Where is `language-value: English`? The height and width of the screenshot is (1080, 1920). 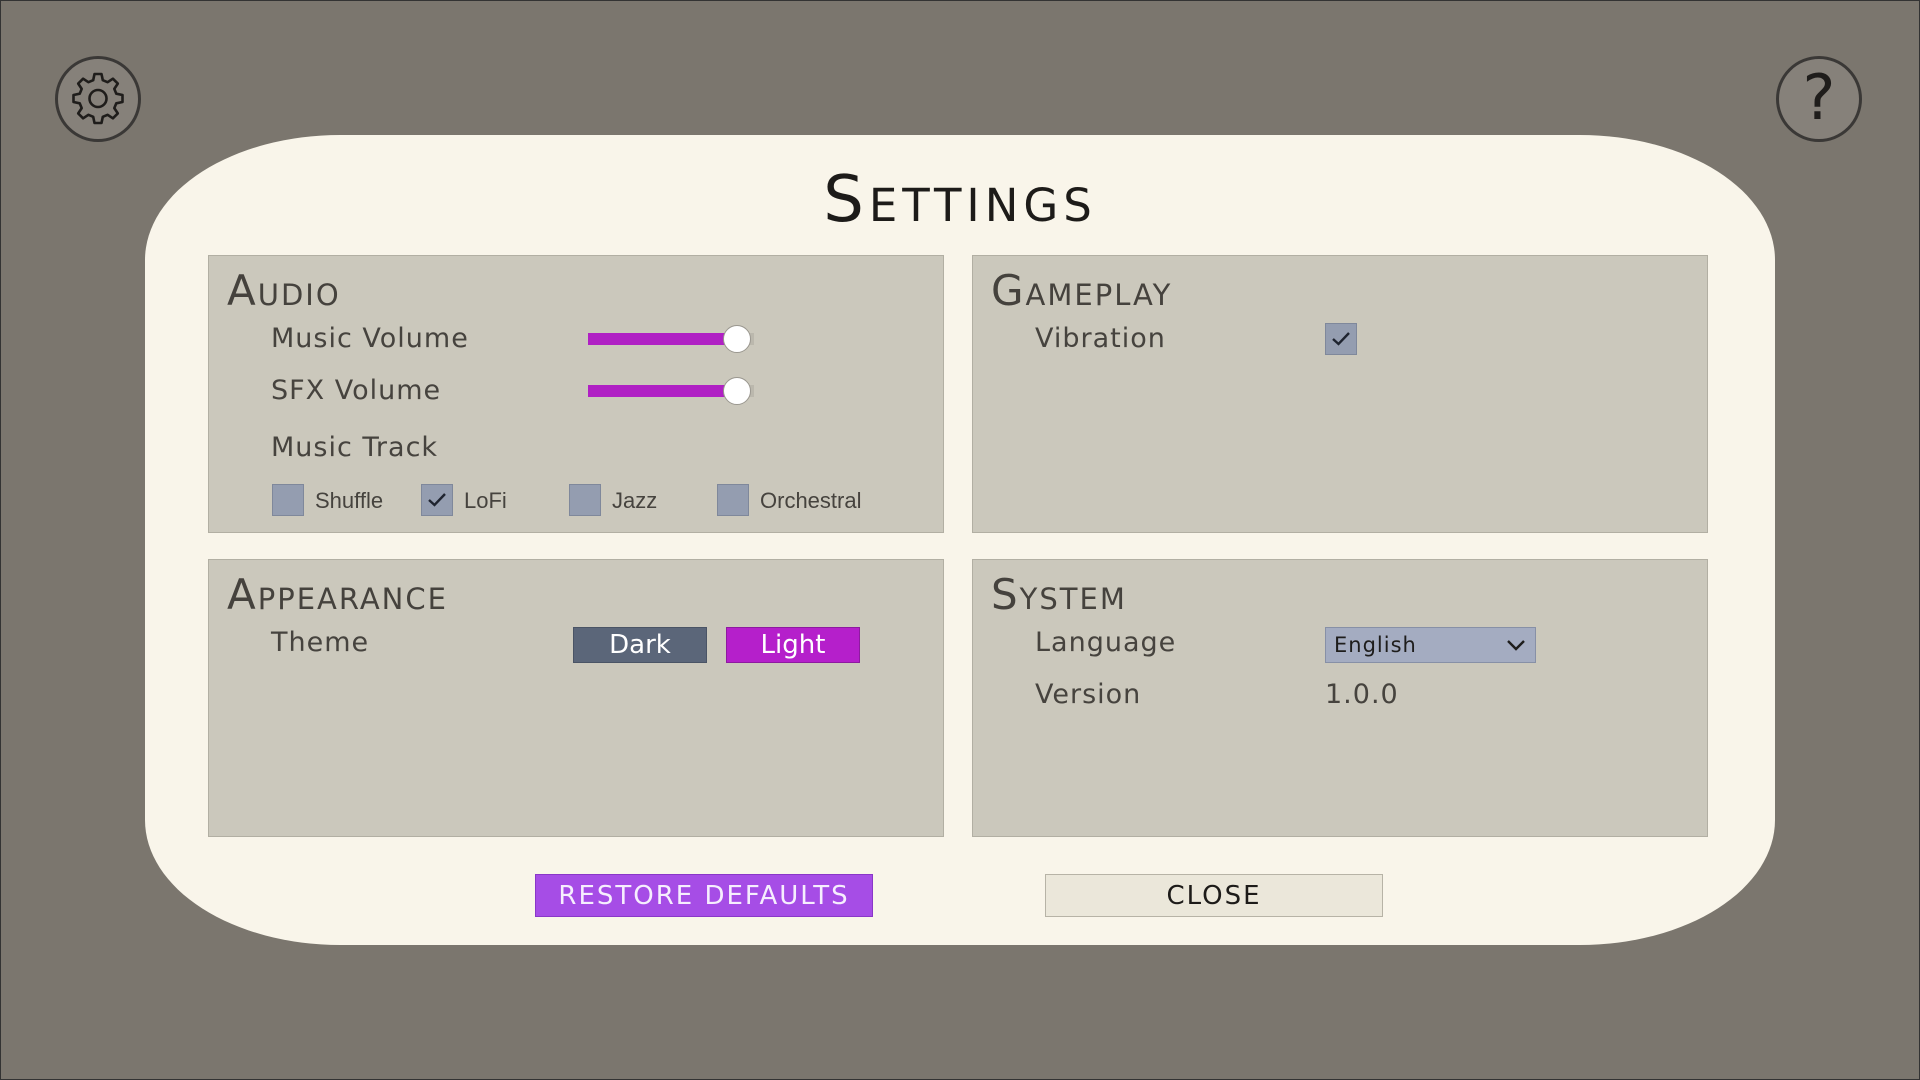 language-value: English is located at coordinates (1375, 645).